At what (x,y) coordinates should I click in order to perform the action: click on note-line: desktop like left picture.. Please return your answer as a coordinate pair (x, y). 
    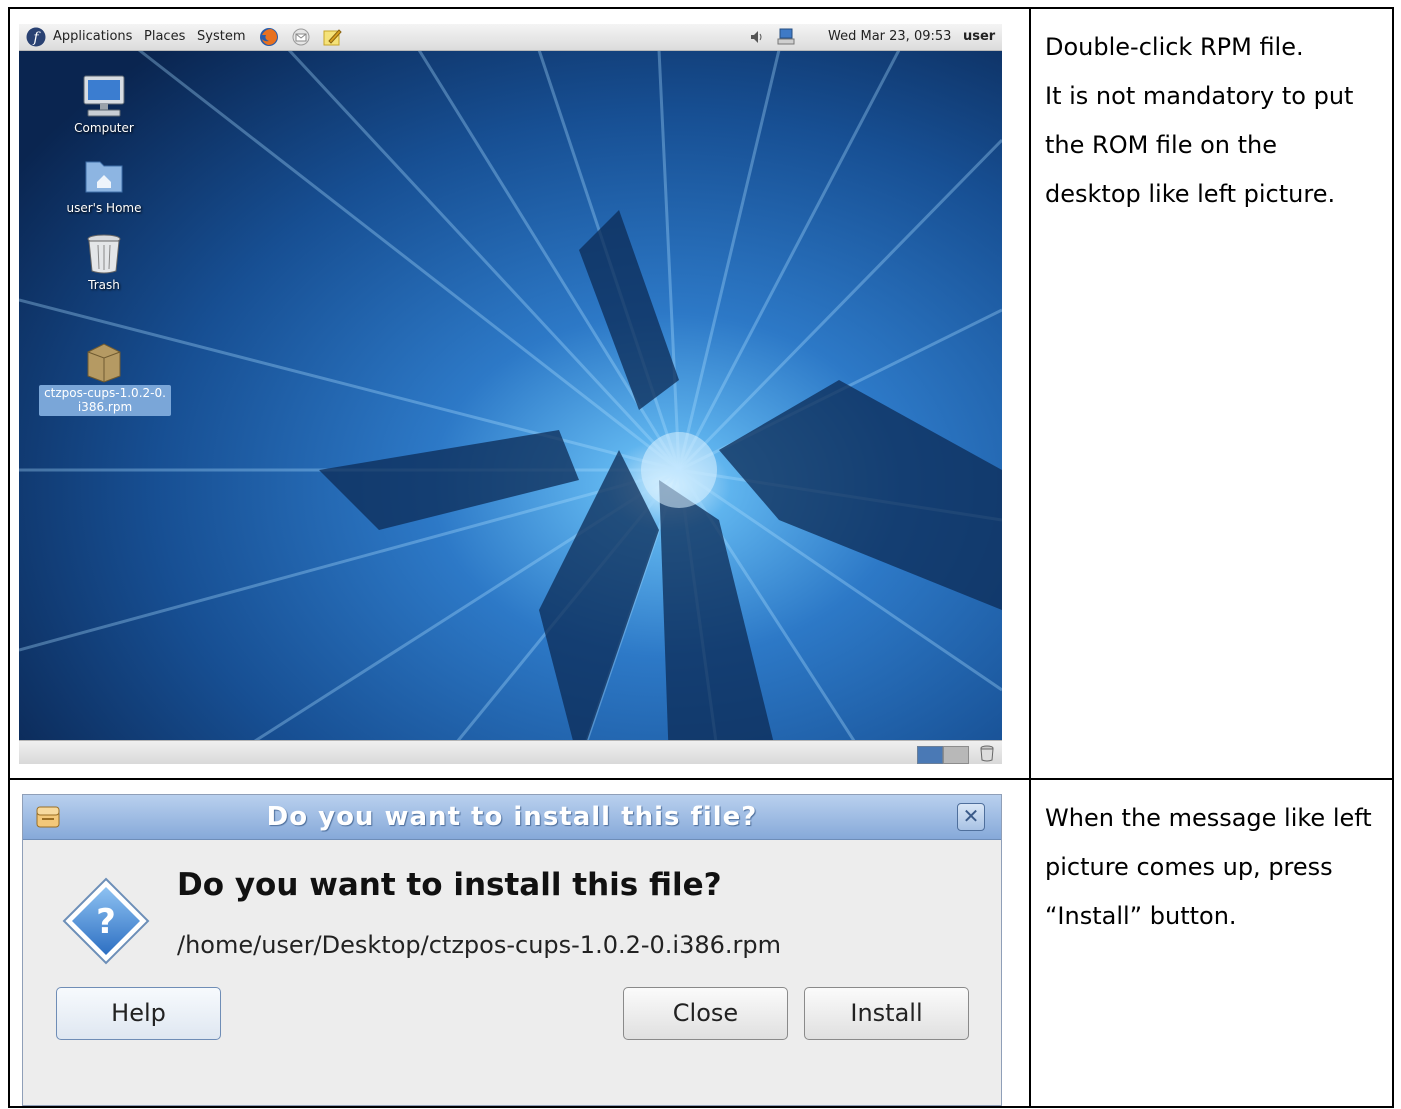
    Looking at the image, I should click on (1190, 194).